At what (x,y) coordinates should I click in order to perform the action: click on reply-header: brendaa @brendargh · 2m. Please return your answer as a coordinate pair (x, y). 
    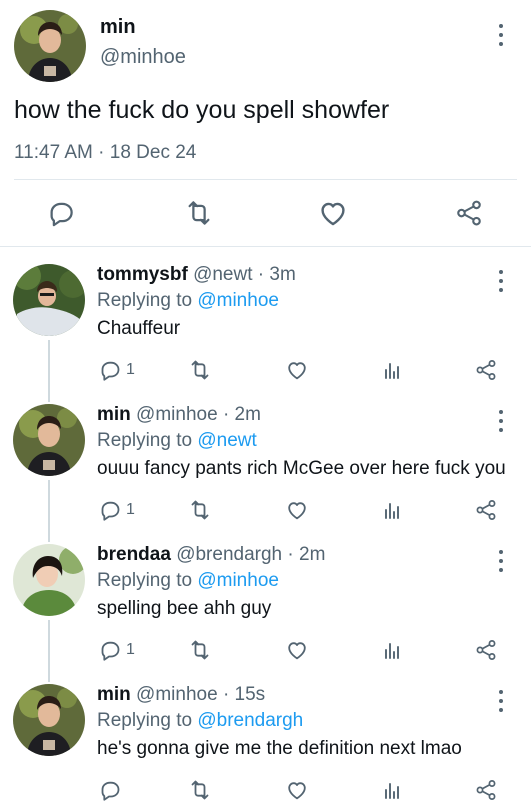
    Looking at the image, I should click on (211, 555).